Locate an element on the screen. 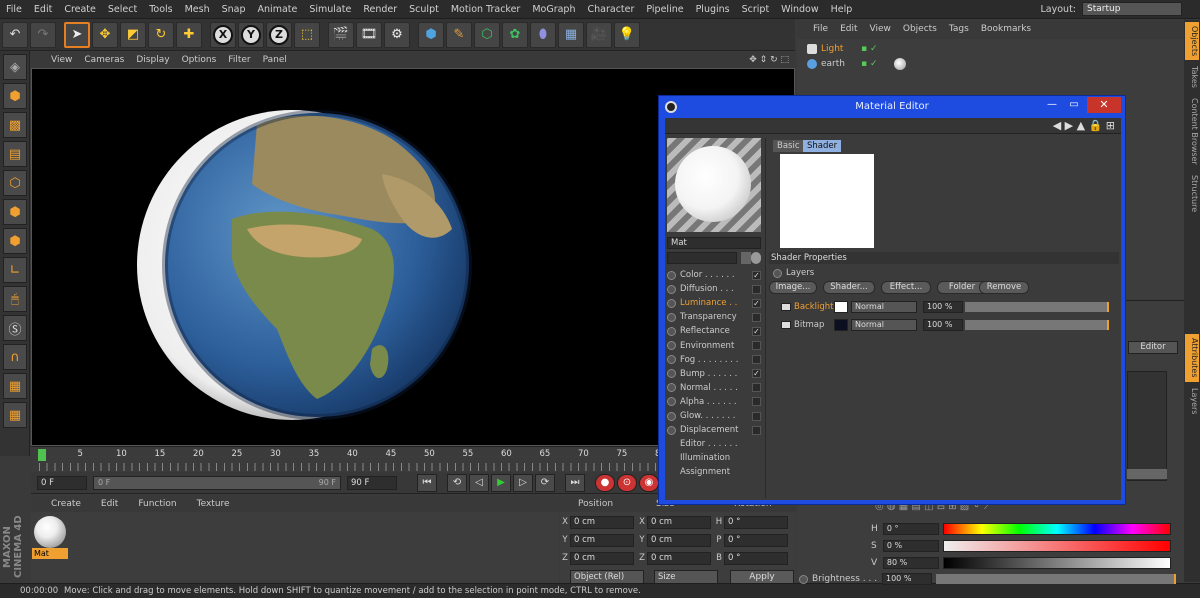 The width and height of the screenshot is (1200, 598). close-icon: ✕ is located at coordinates (1104, 105).